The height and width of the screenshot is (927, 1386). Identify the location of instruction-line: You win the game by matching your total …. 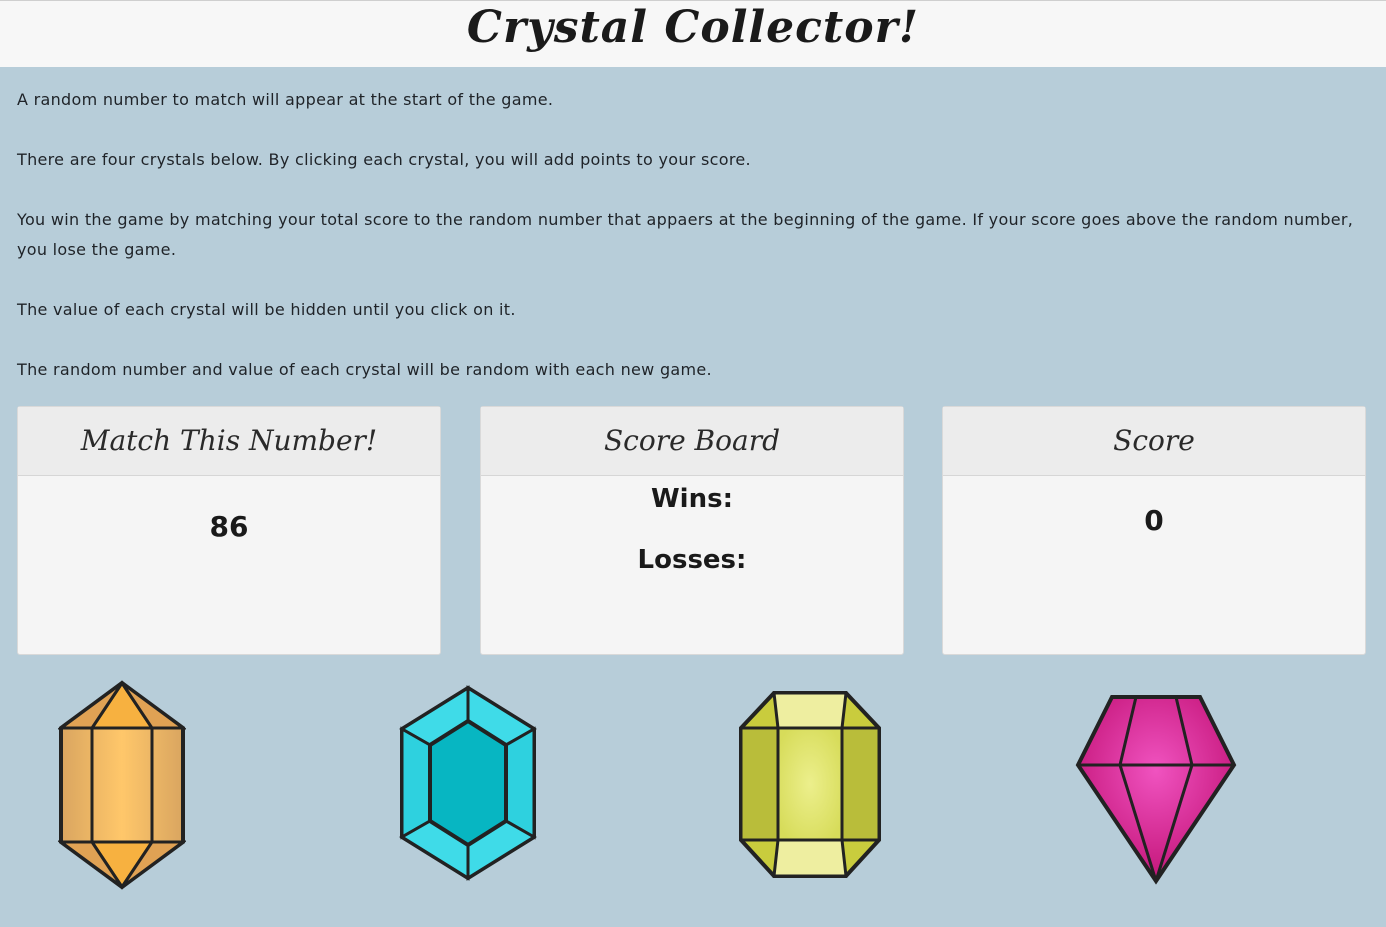
(685, 234).